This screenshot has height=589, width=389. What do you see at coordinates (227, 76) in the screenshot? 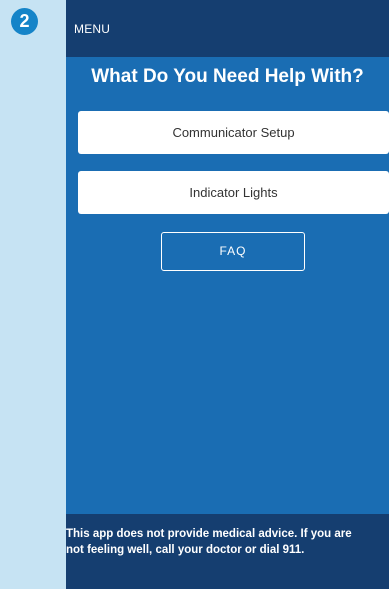
I see `page-title: What Do You Need Help With?` at bounding box center [227, 76].